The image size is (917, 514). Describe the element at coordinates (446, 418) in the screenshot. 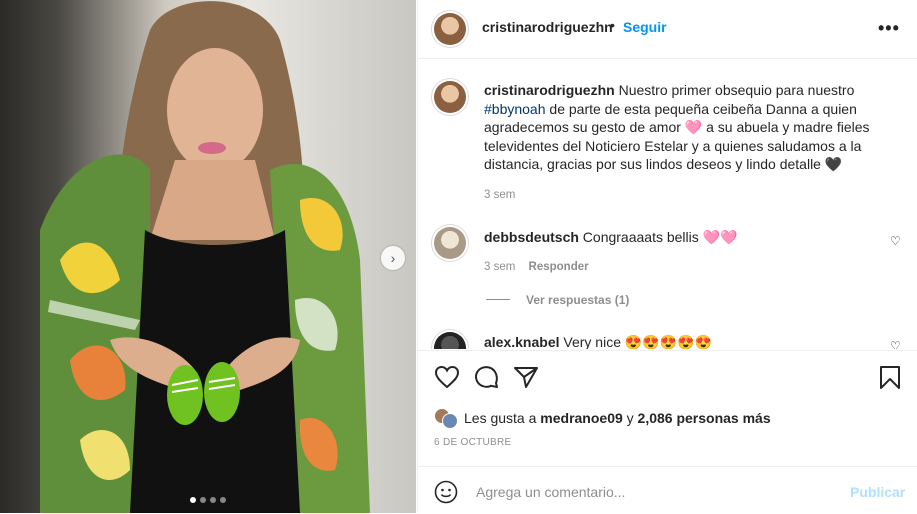

I see `liker-avatars` at that location.